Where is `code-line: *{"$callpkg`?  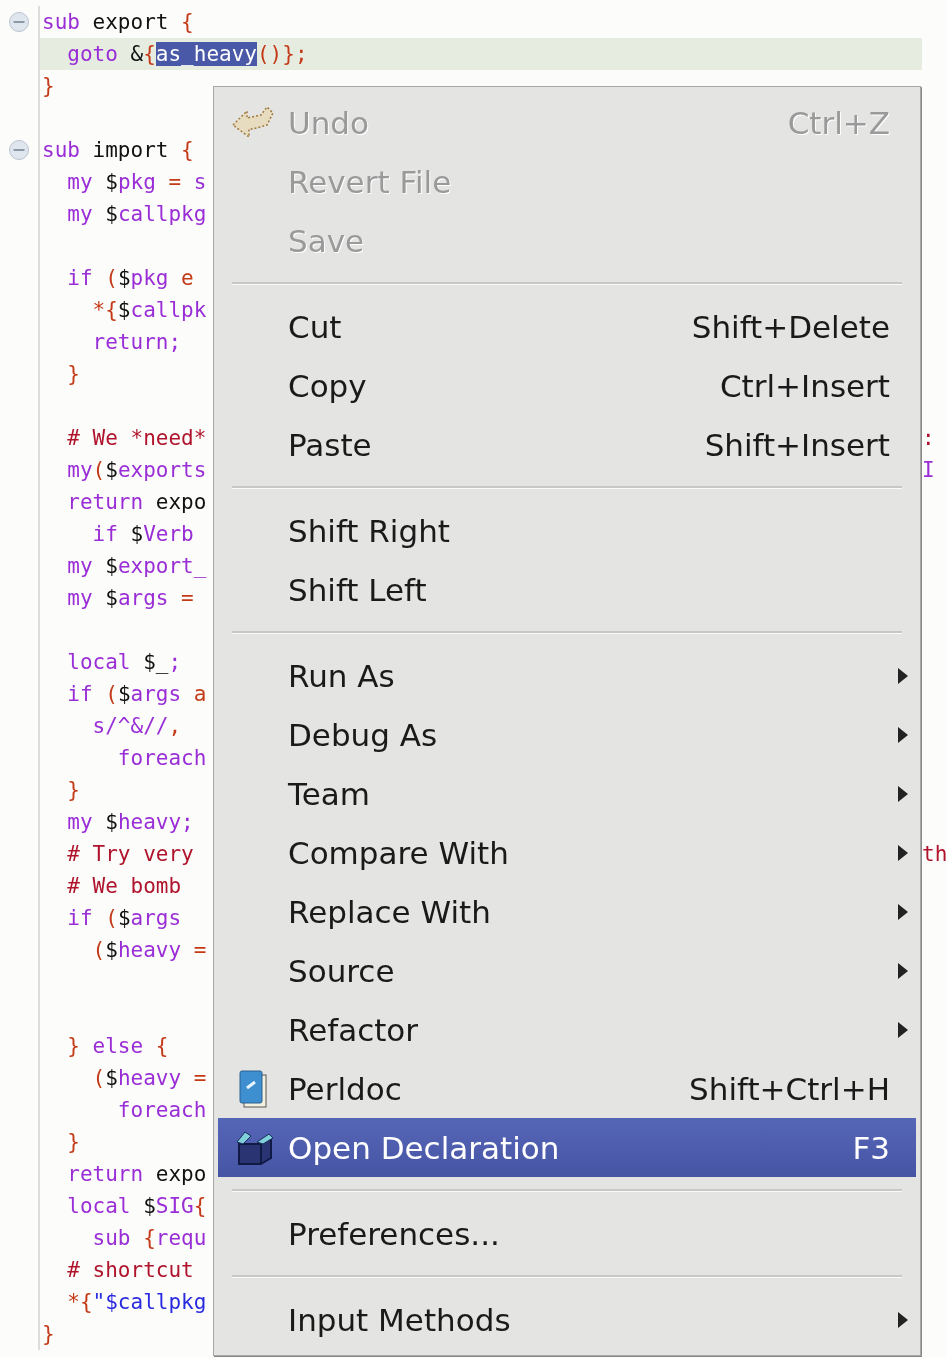 code-line: *{"$callpkg is located at coordinates (136, 1302).